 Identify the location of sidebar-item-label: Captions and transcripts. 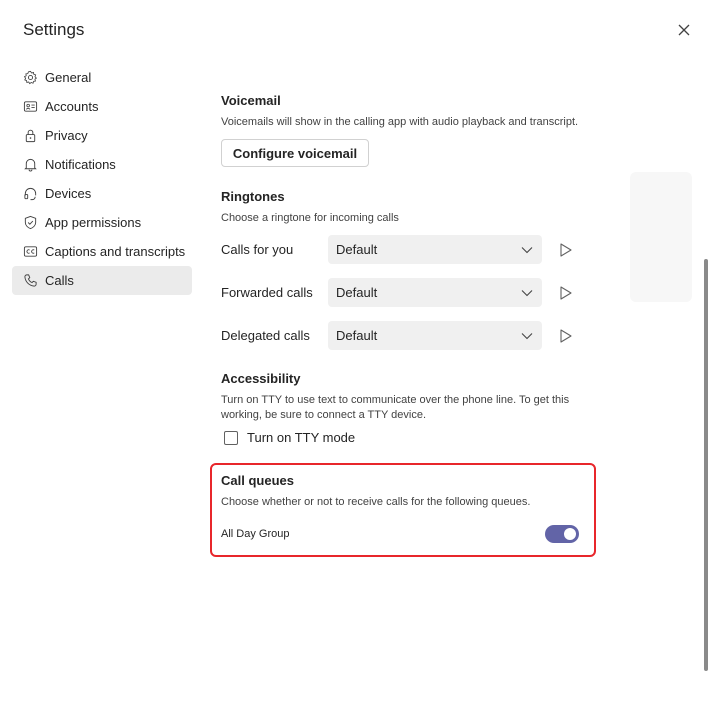
(115, 251).